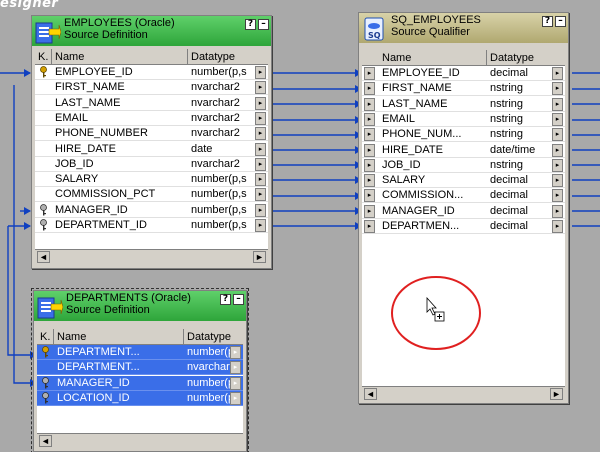 The height and width of the screenshot is (452, 600). I want to click on col-name-header: Name, so click(397, 58).